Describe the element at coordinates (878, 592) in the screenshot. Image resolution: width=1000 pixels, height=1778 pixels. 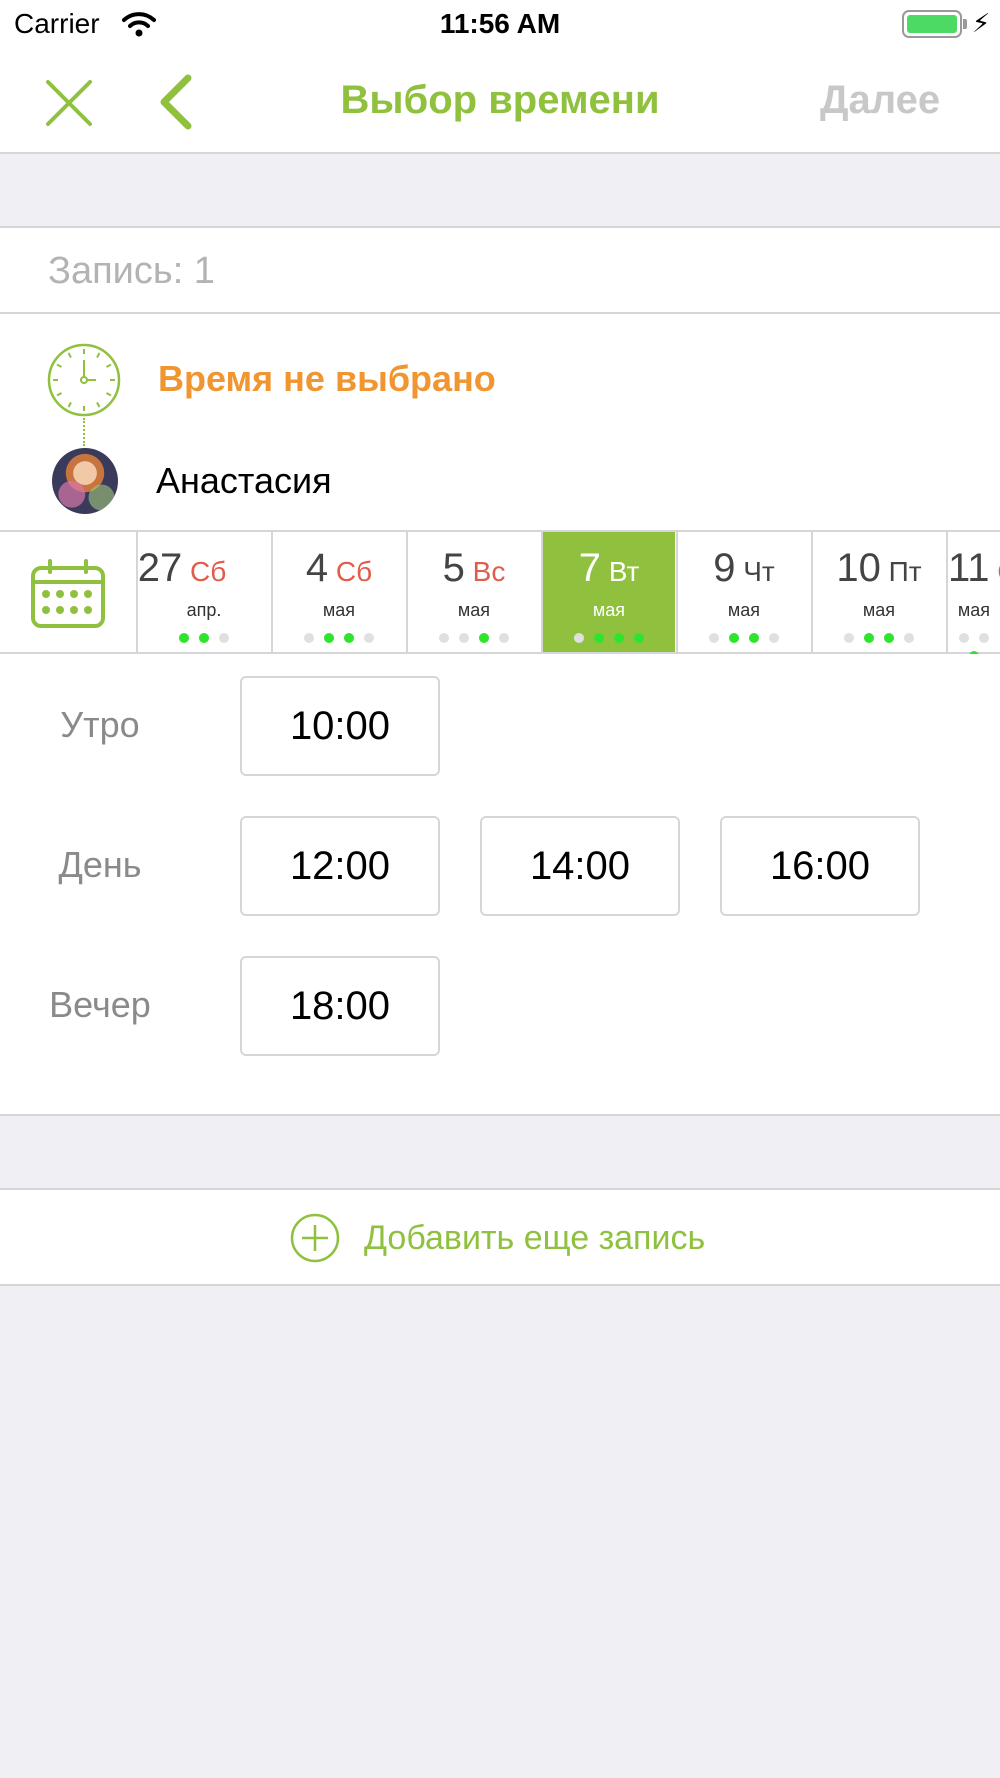
I see `date-cell: 10 Пт мая` at that location.